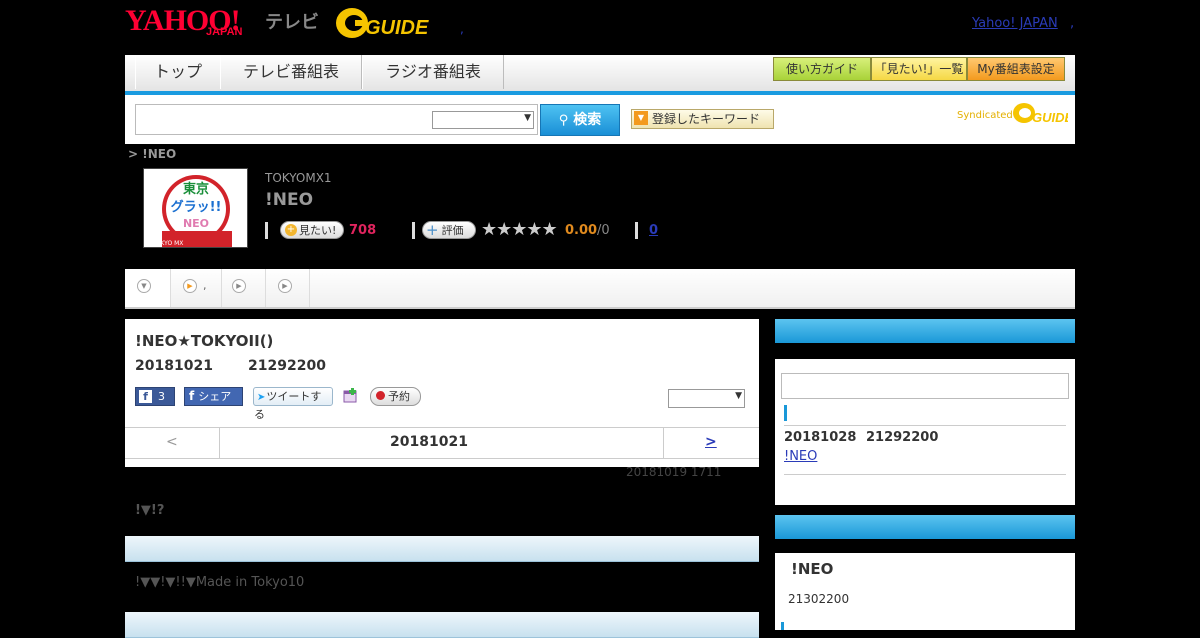  What do you see at coordinates (287, 366) in the screenshot?
I see `episode-time: 21292200` at bounding box center [287, 366].